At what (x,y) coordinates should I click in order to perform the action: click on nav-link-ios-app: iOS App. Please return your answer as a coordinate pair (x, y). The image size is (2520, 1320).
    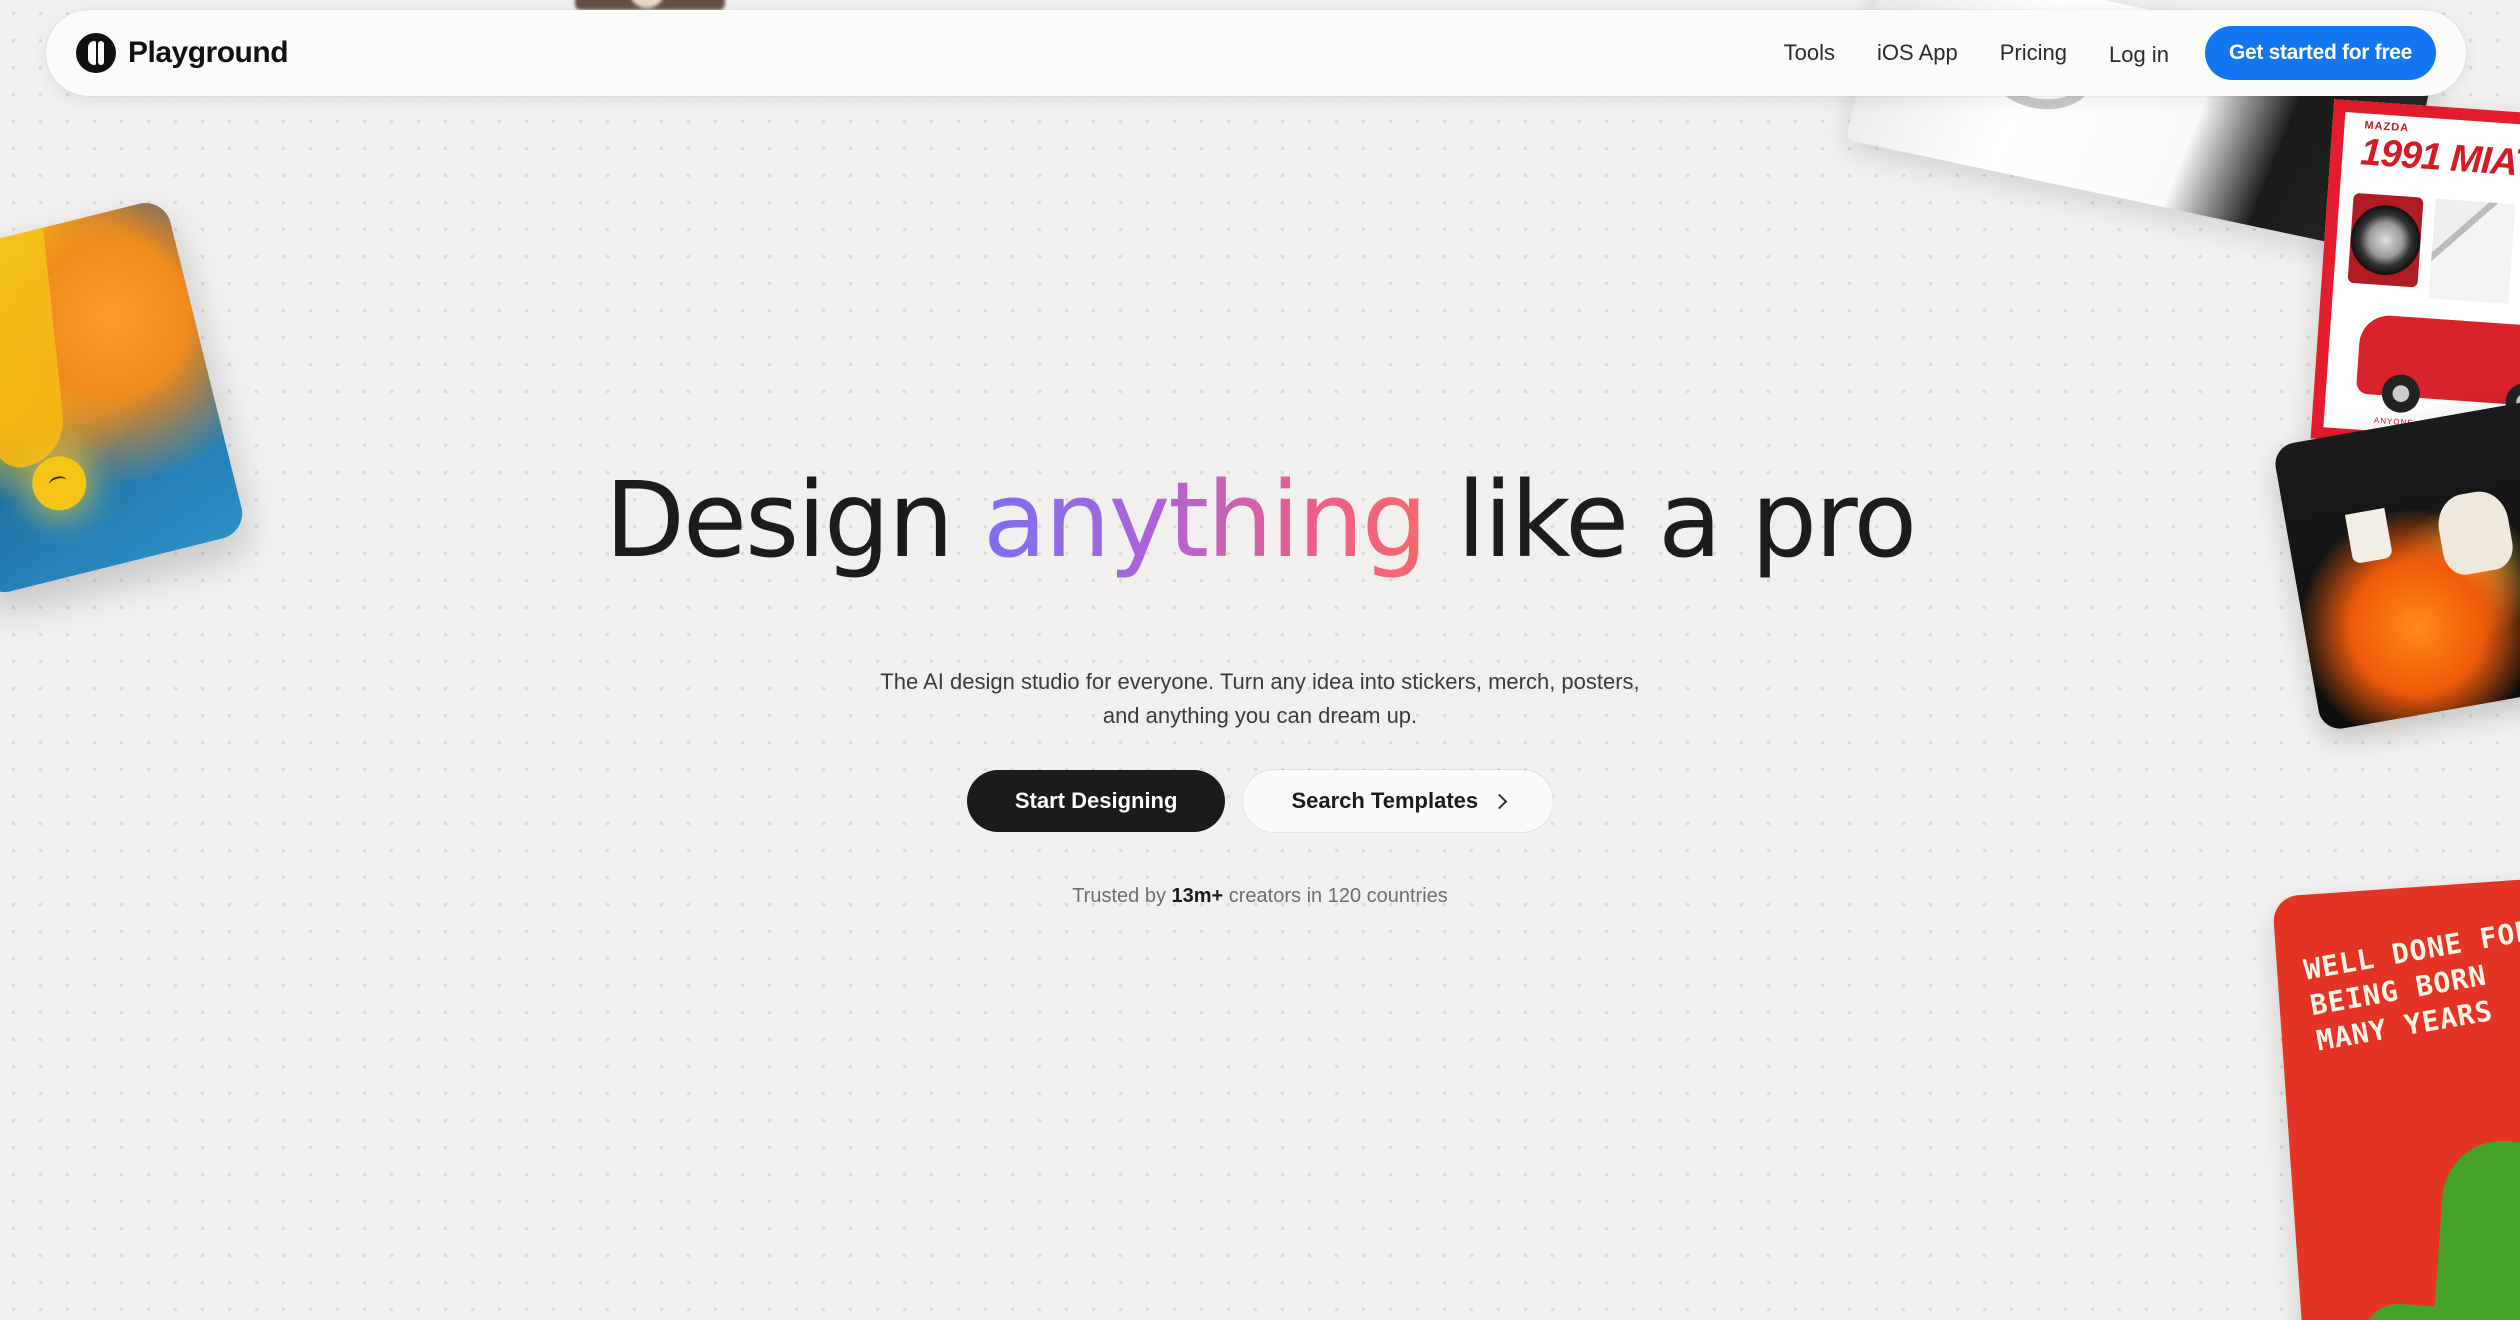
    Looking at the image, I should click on (1917, 53).